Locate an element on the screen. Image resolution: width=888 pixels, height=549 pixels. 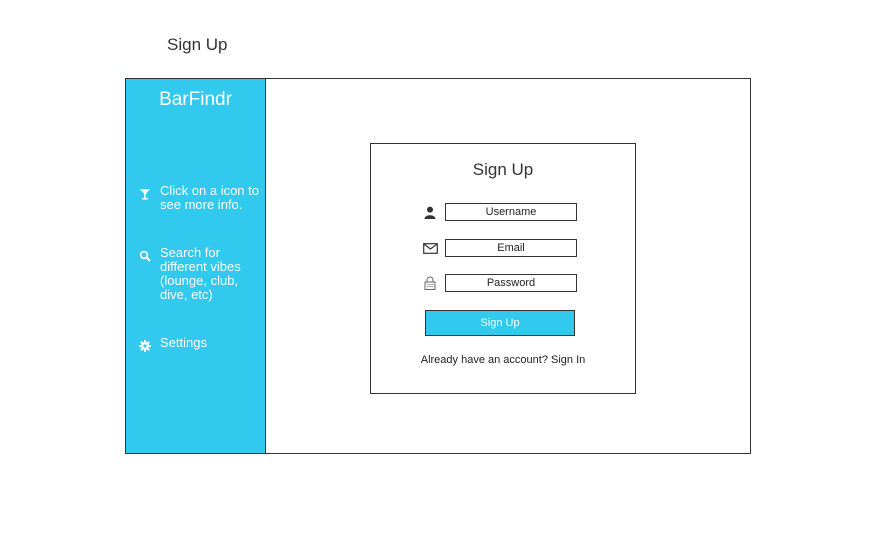
signin-prompt: Already have an account? Sign In is located at coordinates (503, 360).